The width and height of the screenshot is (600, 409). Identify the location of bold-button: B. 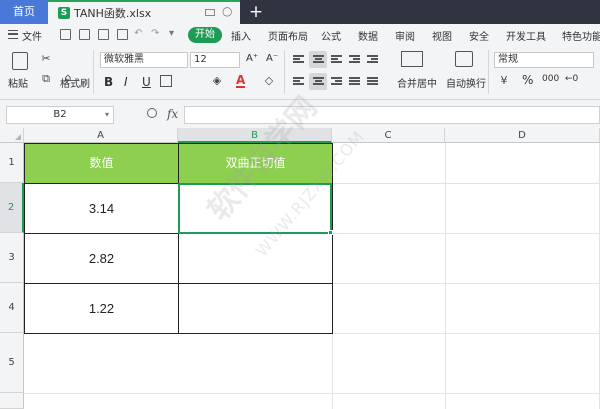
(108, 82).